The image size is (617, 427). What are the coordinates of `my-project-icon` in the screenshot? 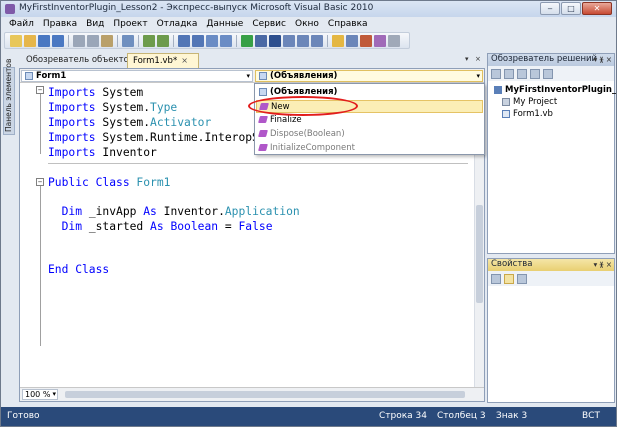 It's located at (506, 101).